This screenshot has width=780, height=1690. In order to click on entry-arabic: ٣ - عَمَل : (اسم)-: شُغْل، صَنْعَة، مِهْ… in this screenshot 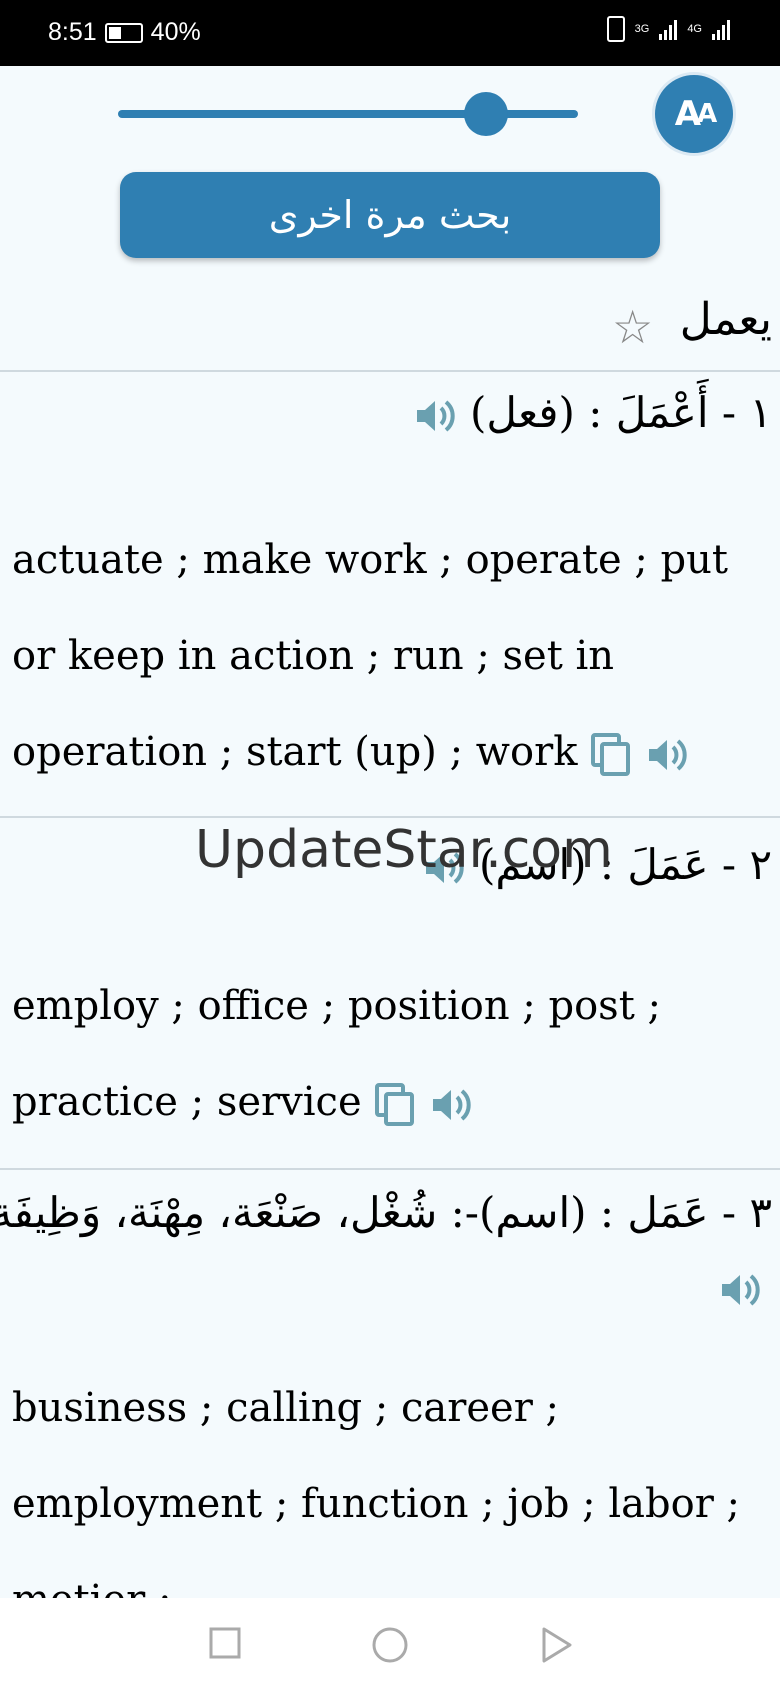, I will do `click(386, 1212)`.